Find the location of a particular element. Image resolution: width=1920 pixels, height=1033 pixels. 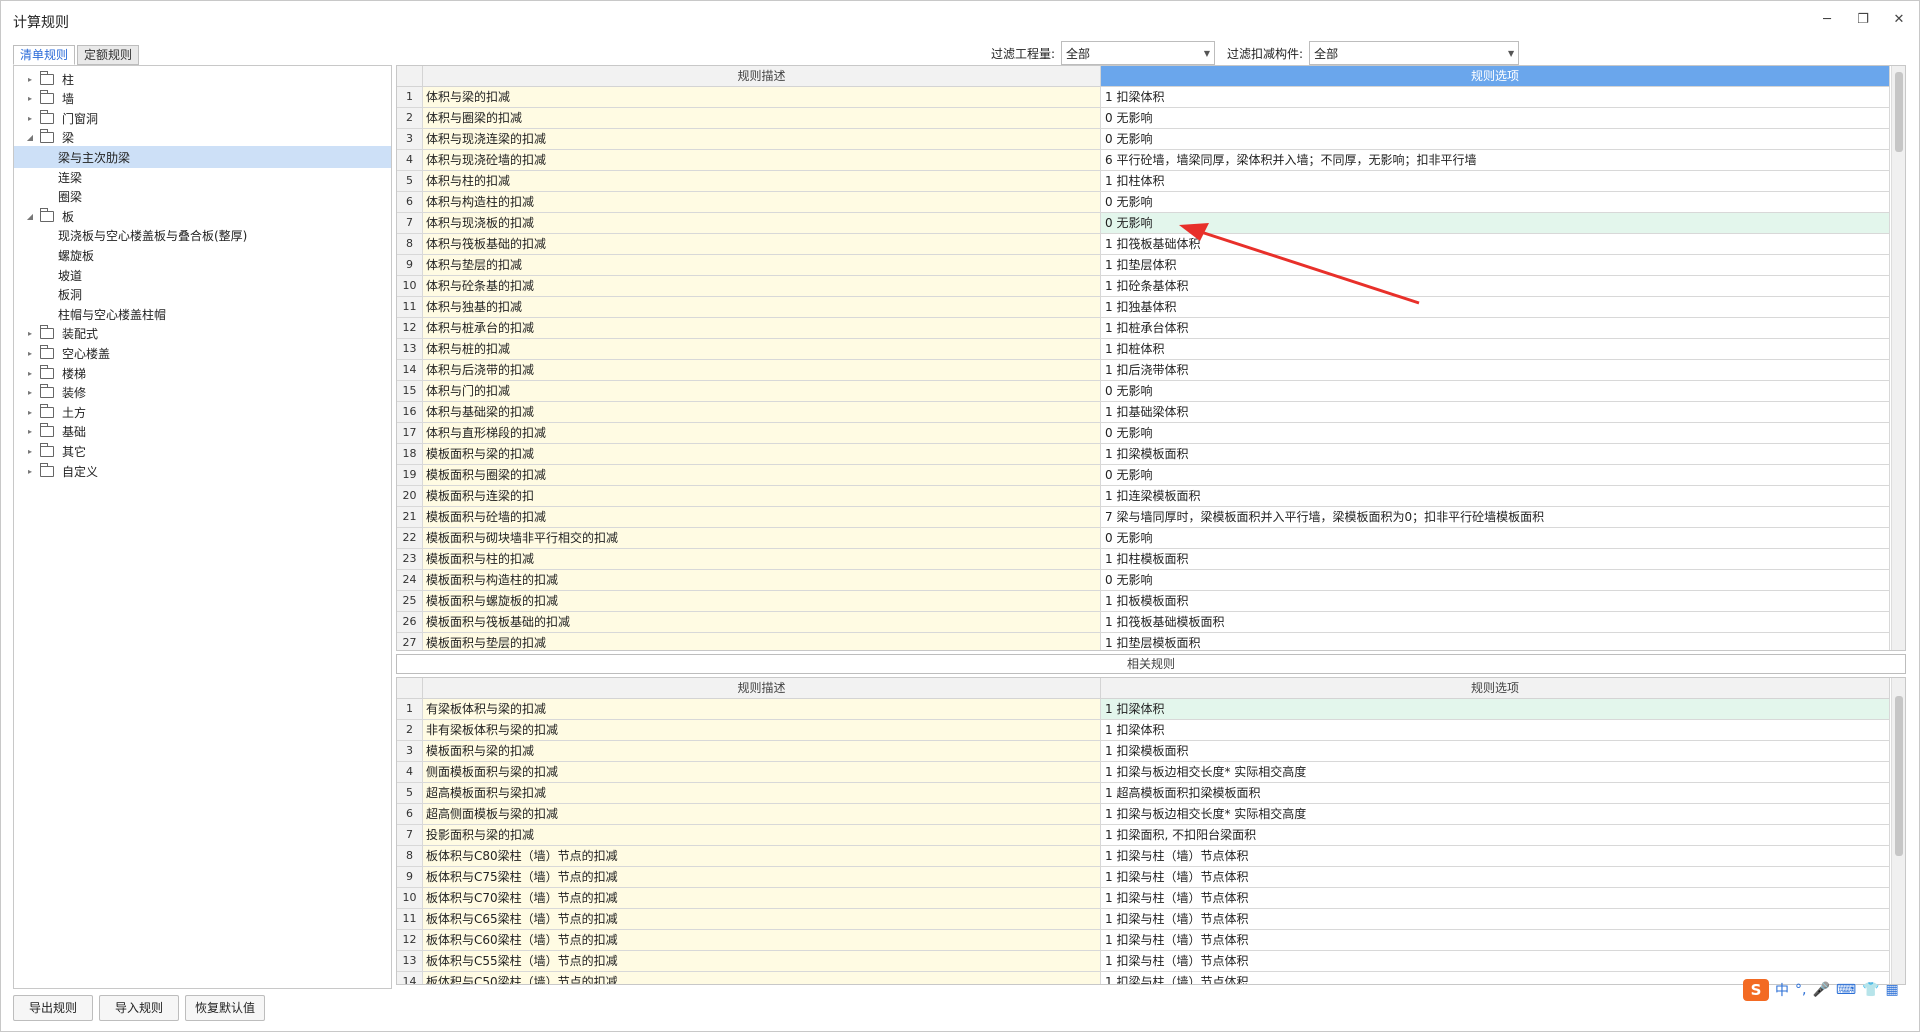

rule-option: 1 扣桩承台体积 is located at coordinates (1495, 328).